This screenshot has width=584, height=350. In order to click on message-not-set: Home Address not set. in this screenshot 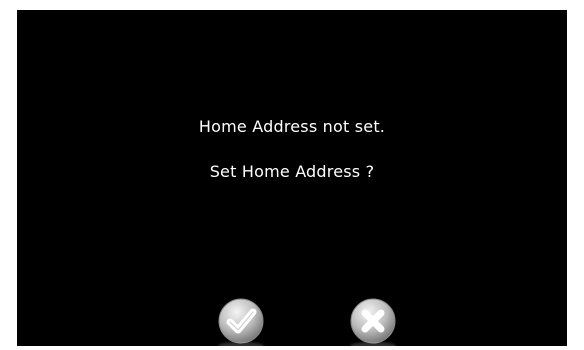, I will do `click(292, 126)`.